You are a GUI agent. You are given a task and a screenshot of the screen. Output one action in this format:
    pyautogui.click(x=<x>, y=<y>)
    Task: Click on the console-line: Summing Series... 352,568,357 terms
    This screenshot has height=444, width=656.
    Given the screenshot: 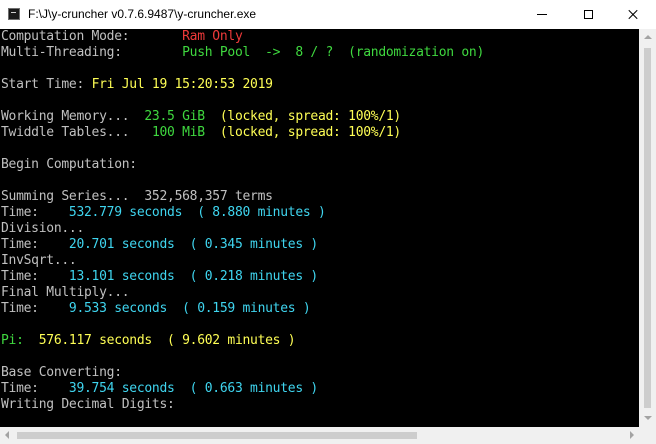 What is the action you would take?
    pyautogui.click(x=137, y=197)
    